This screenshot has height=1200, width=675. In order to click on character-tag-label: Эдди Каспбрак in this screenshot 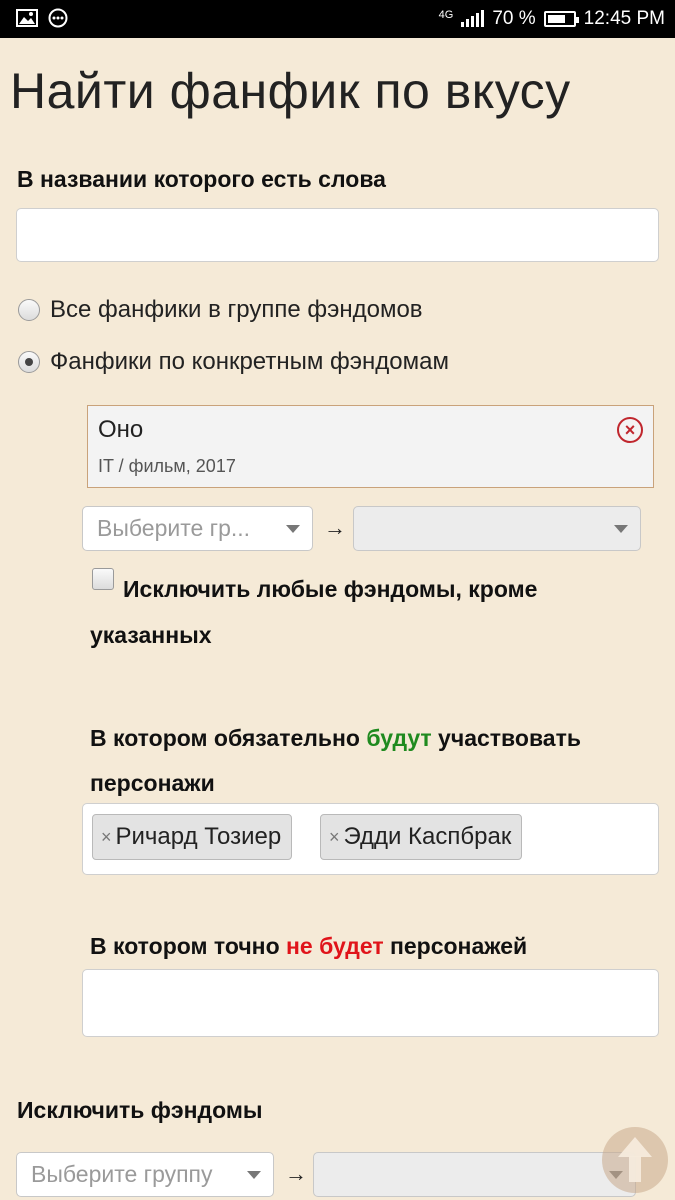, I will do `click(427, 836)`.